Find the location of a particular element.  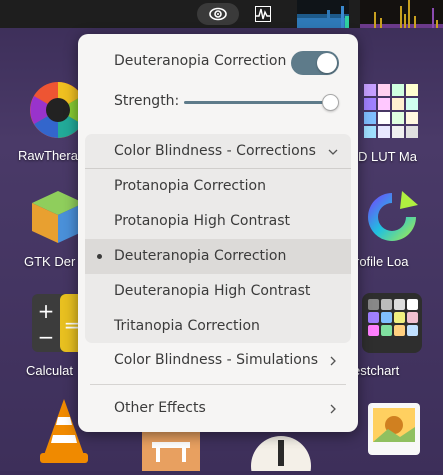

app-testchart: estchart is located at coordinates (396, 340).